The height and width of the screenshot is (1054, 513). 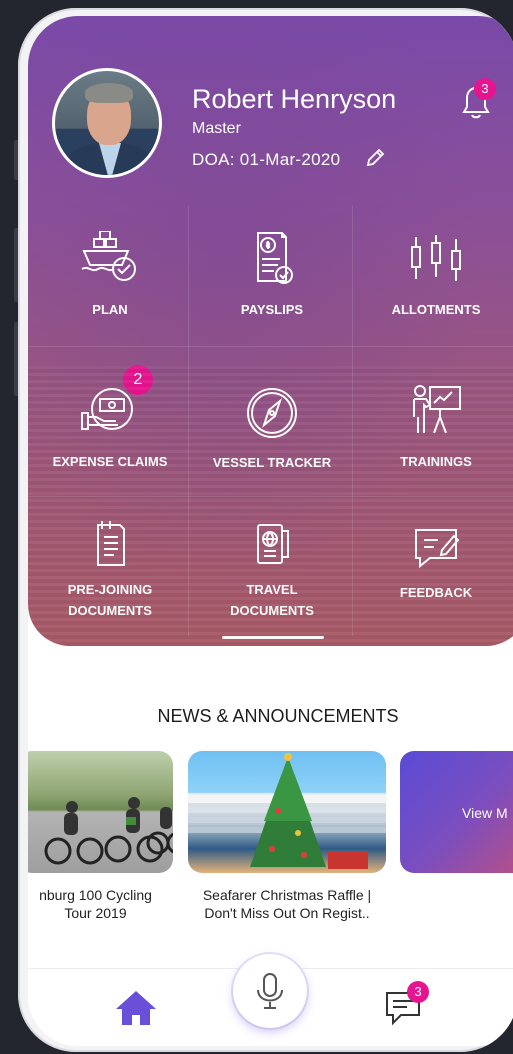 What do you see at coordinates (110, 571) in the screenshot?
I see `menu-pre-joining-documents: PRE-JOINING DOCUMENTS` at bounding box center [110, 571].